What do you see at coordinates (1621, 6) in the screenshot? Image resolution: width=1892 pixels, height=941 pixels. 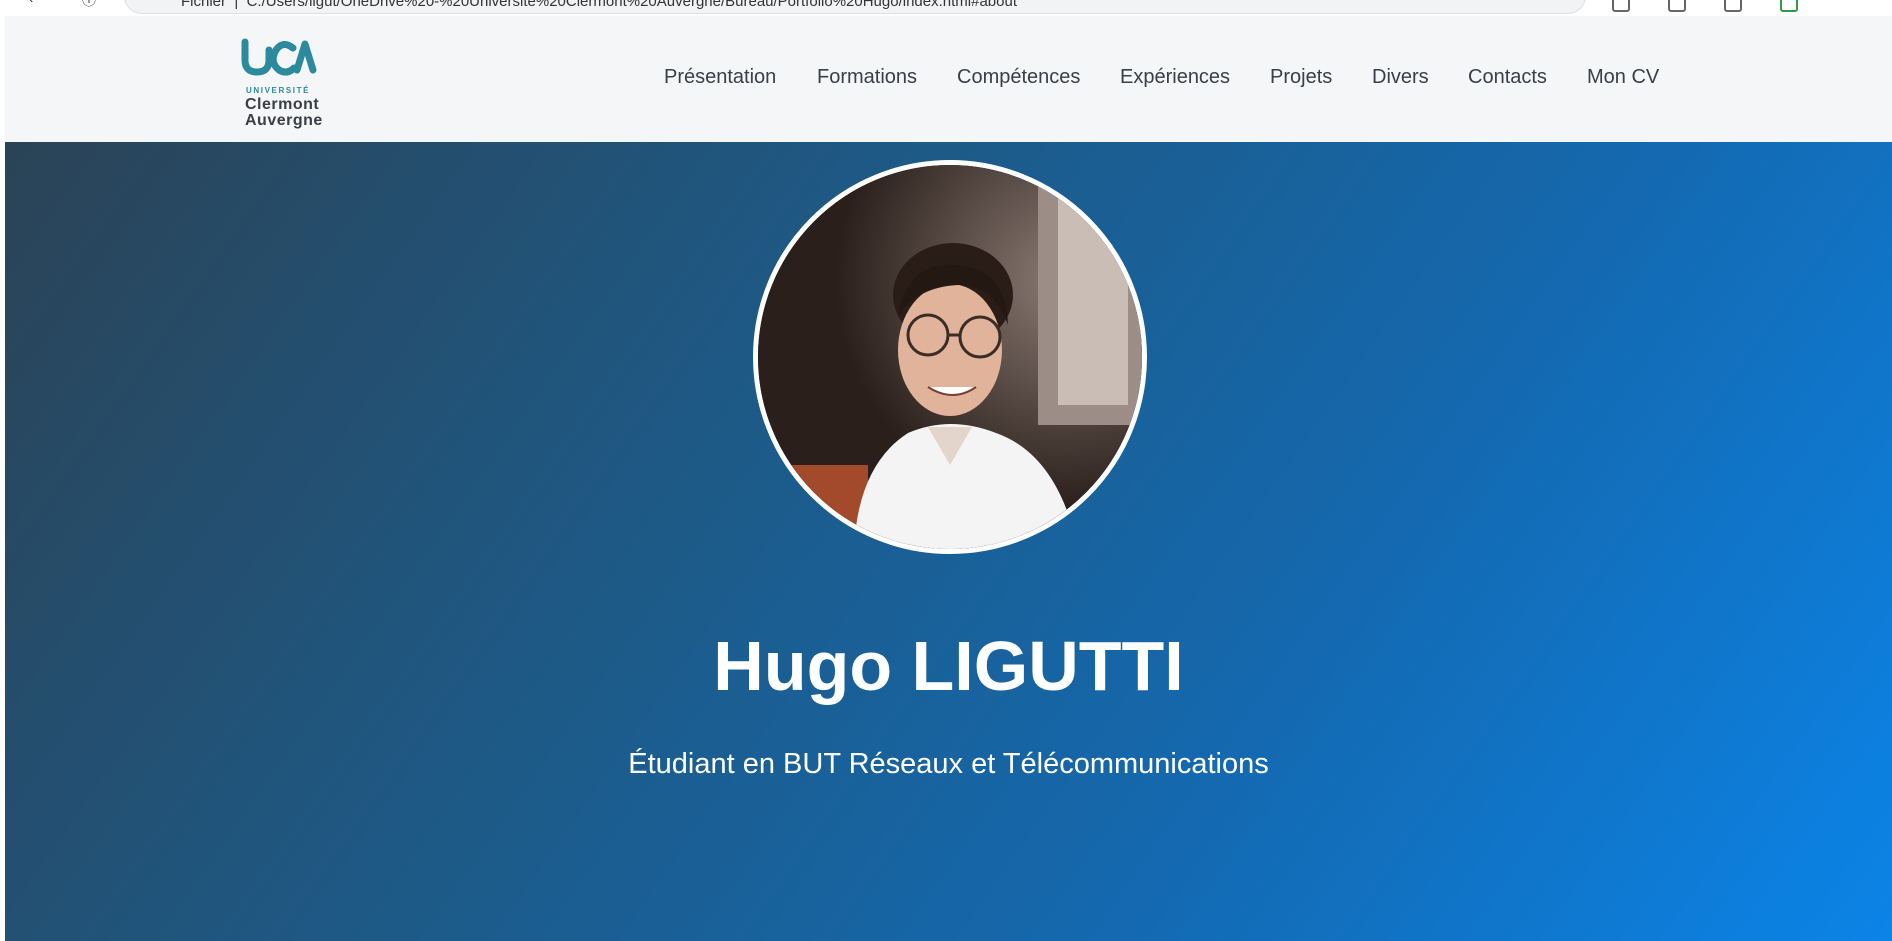 I see `extensions-icon` at bounding box center [1621, 6].